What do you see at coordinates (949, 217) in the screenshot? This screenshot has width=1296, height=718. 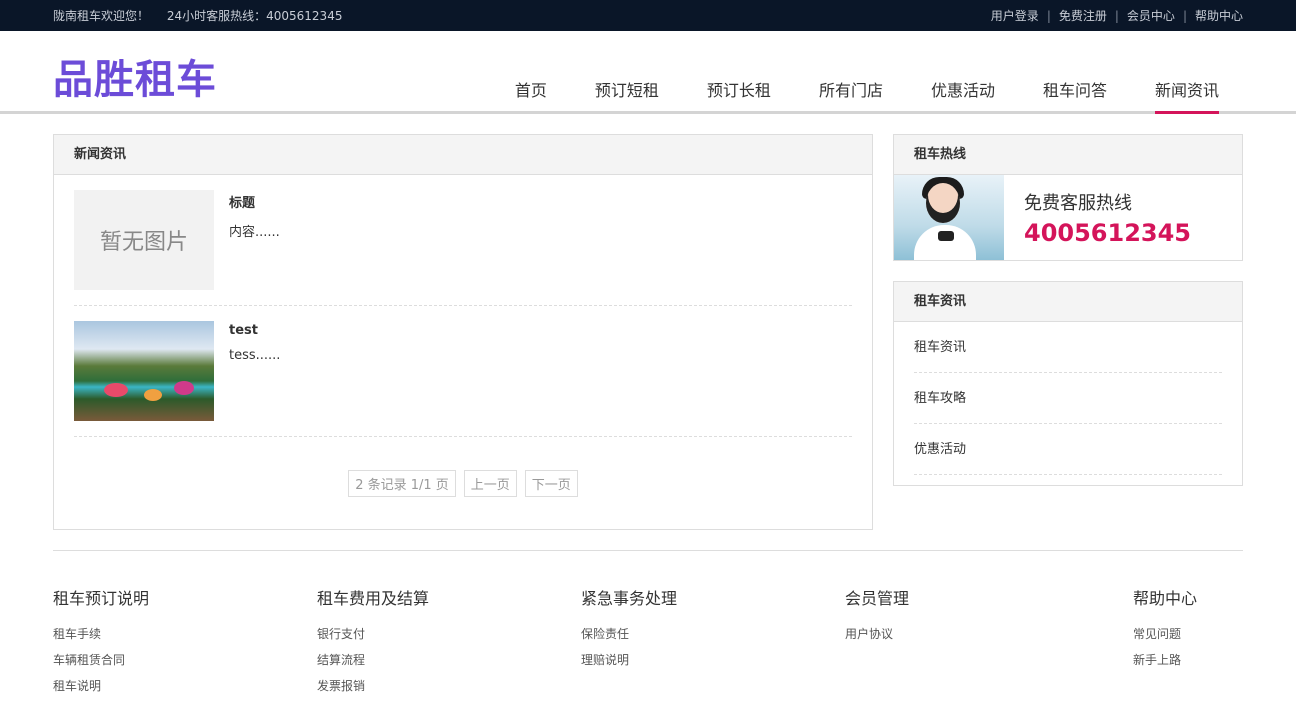 I see `customer-service-agent-image` at bounding box center [949, 217].